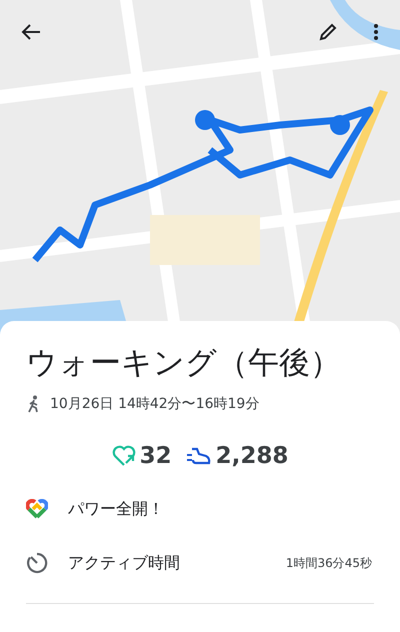 This screenshot has height=632, width=400. Describe the element at coordinates (37, 563) in the screenshot. I see `timer-icon` at that location.